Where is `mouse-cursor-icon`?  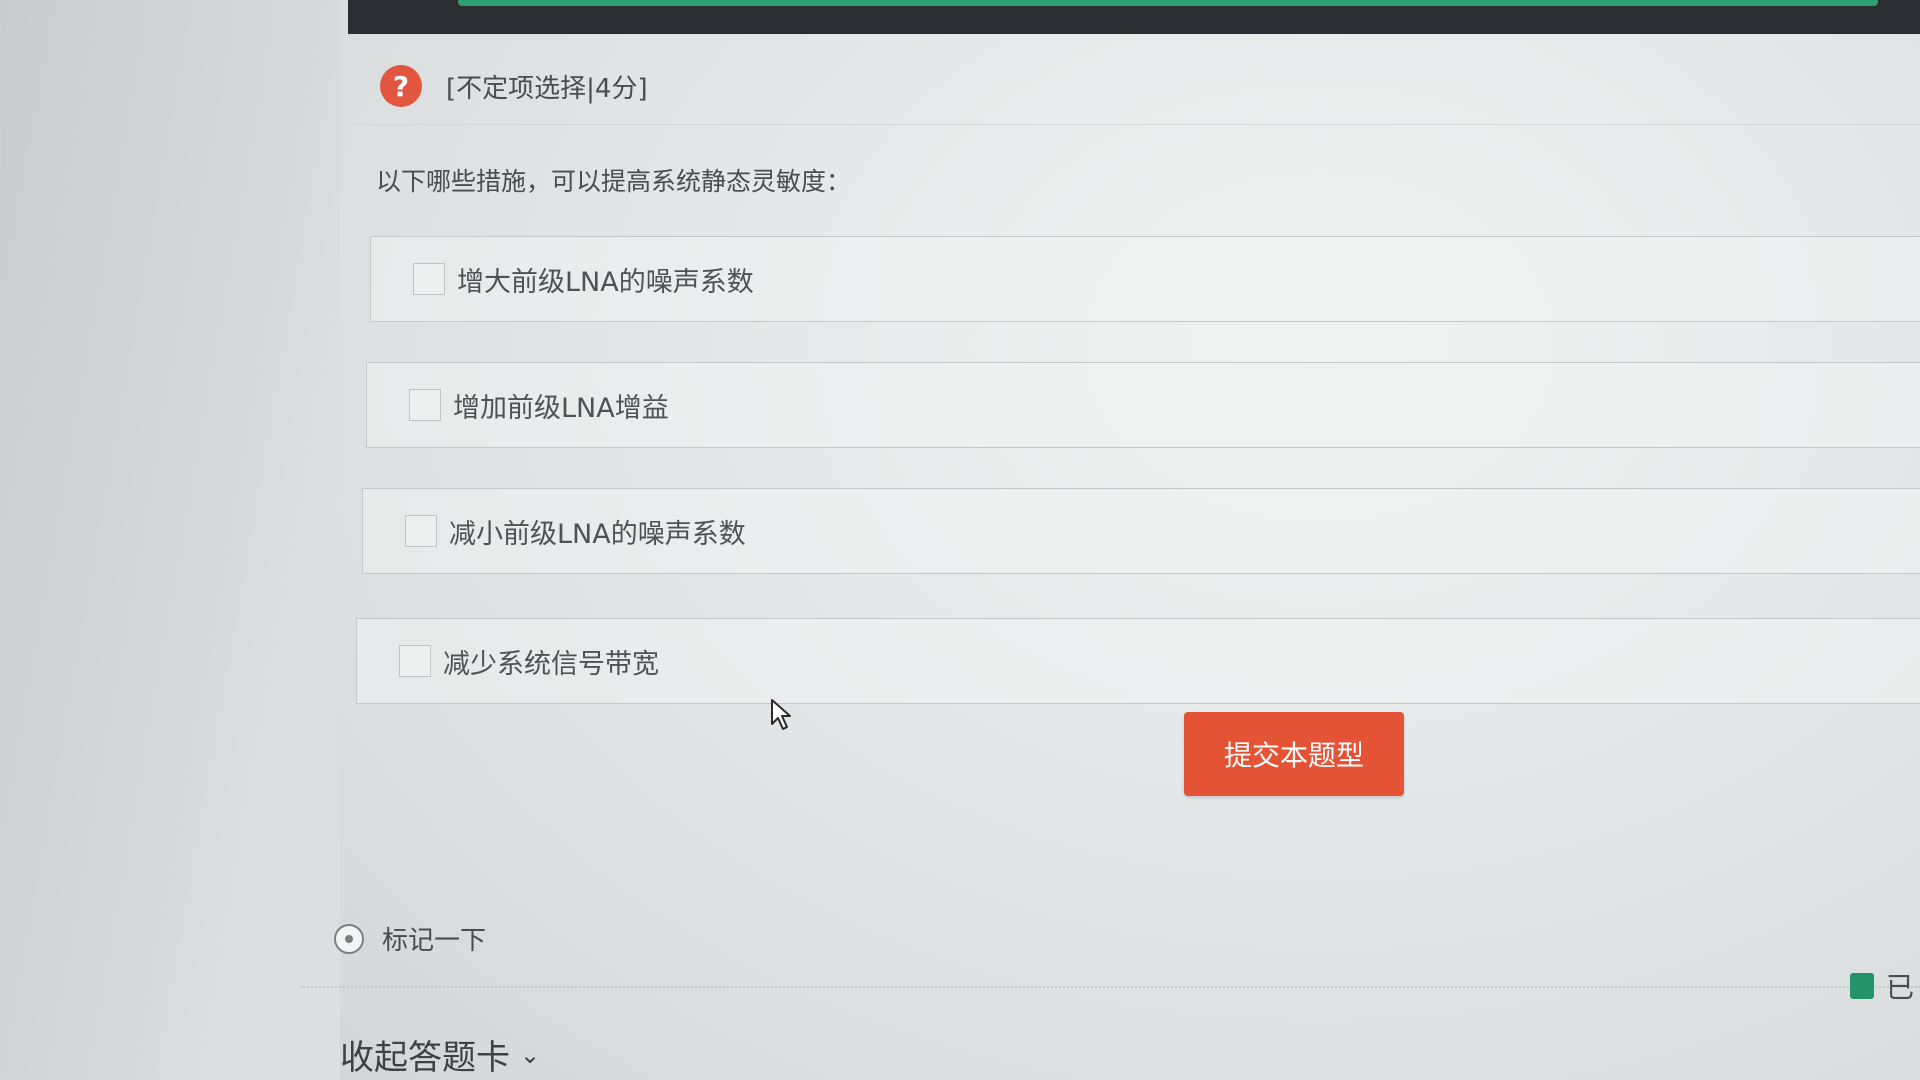 mouse-cursor-icon is located at coordinates (782, 717).